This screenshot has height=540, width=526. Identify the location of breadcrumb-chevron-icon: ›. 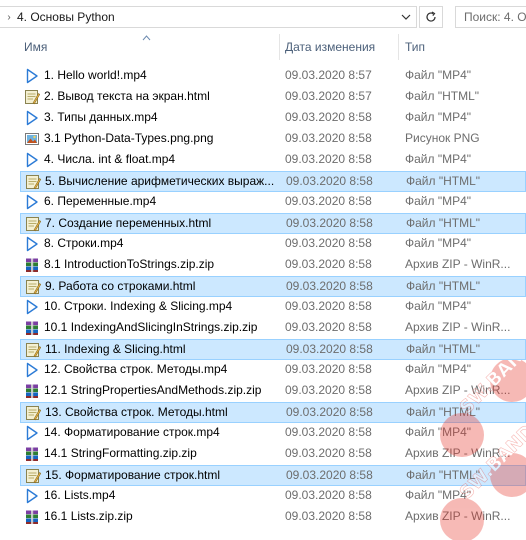
(9, 17).